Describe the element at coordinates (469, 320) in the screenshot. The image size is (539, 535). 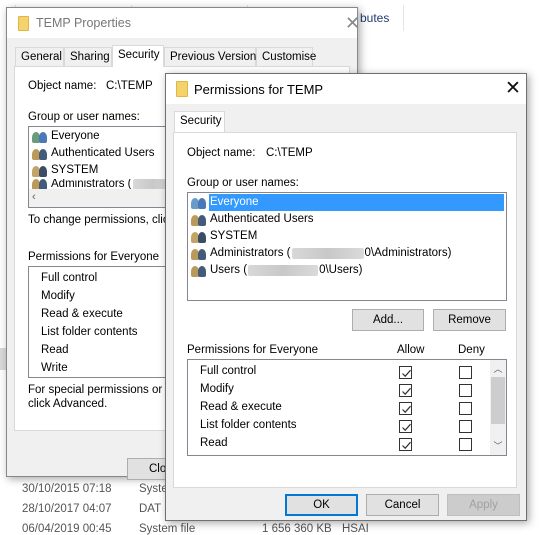
I see `remove-button: Remove` at that location.